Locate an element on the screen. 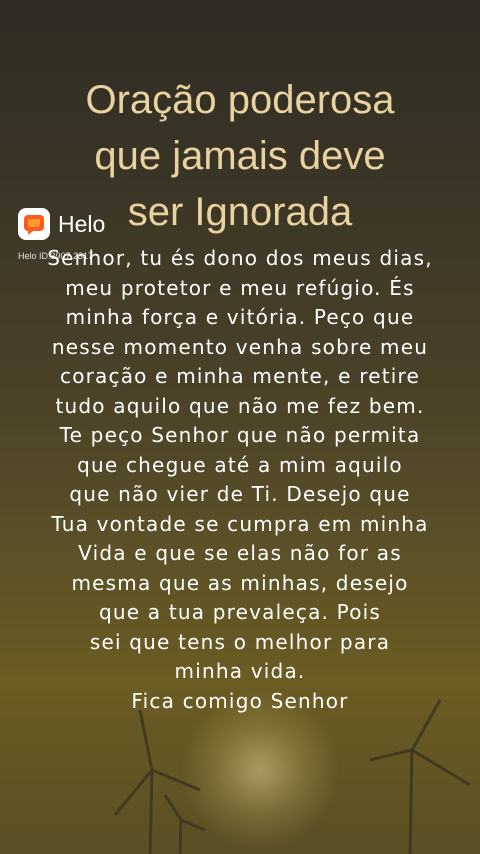 This screenshot has width=480, height=854. prayer-line: tudo aquilo que não me fez bem. is located at coordinates (240, 405).